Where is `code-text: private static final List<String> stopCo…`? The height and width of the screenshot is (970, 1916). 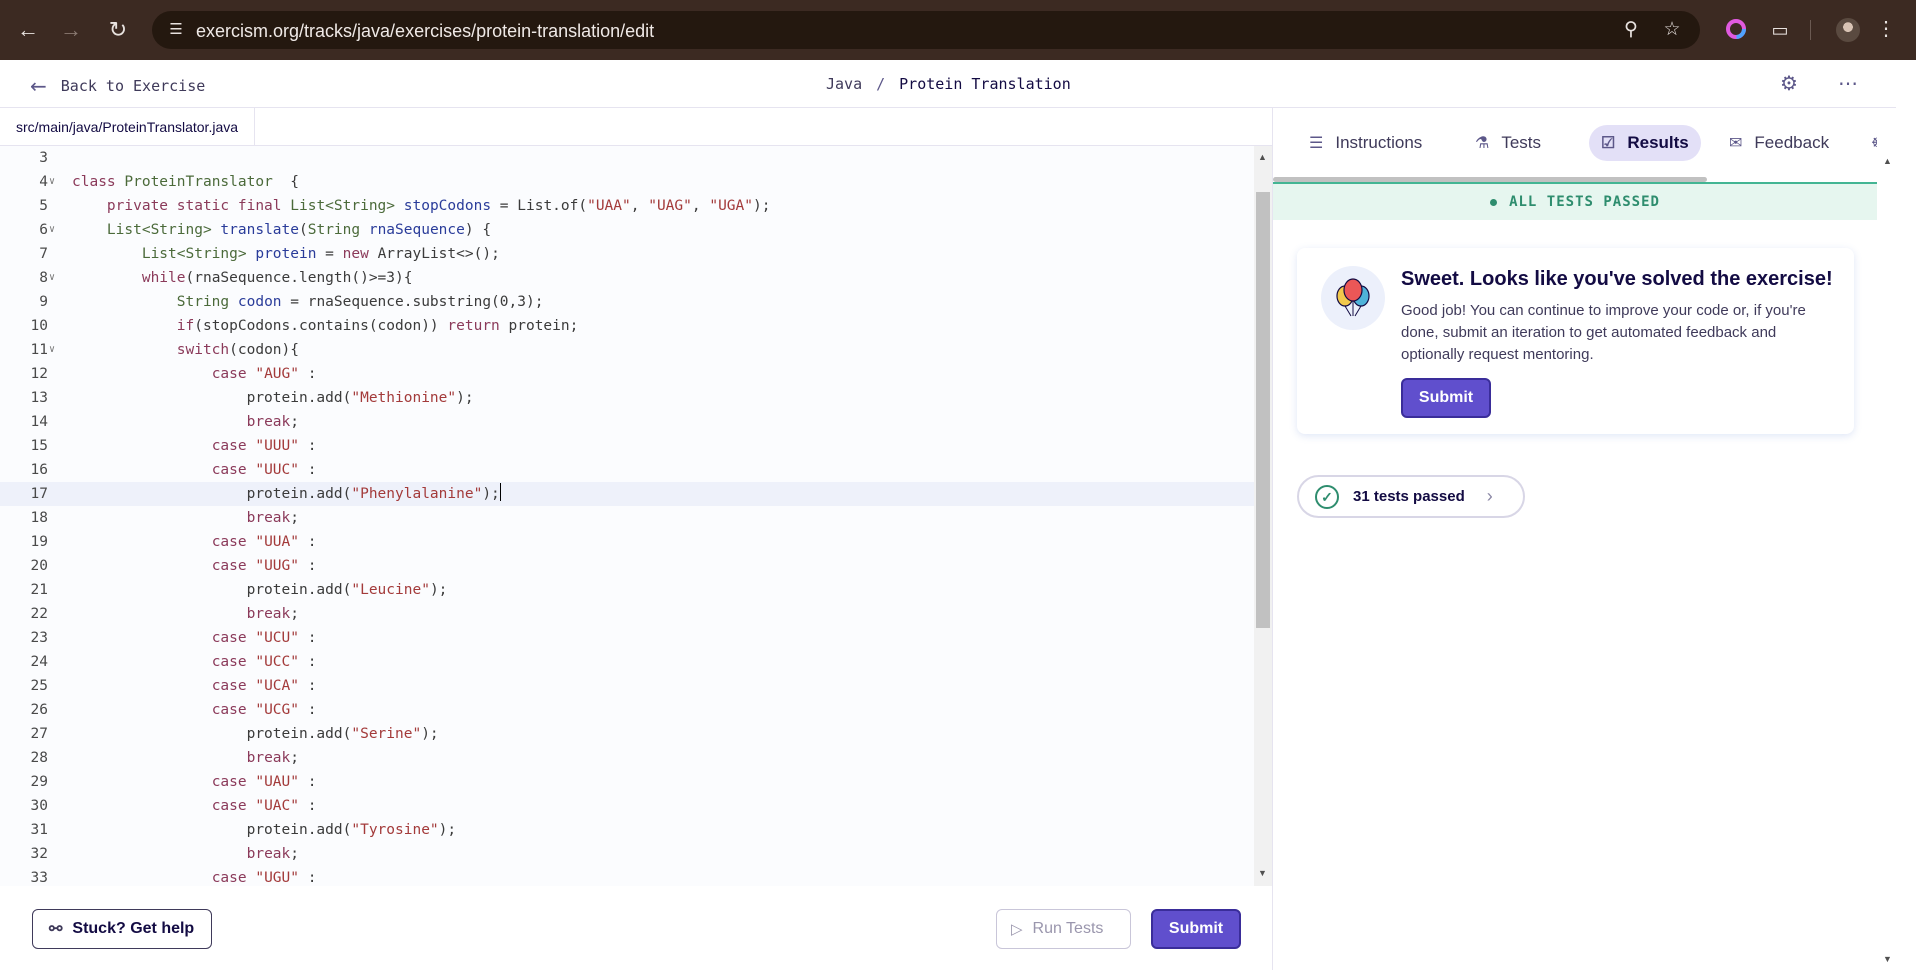 code-text: private static final List<String> stopCo… is located at coordinates (421, 206).